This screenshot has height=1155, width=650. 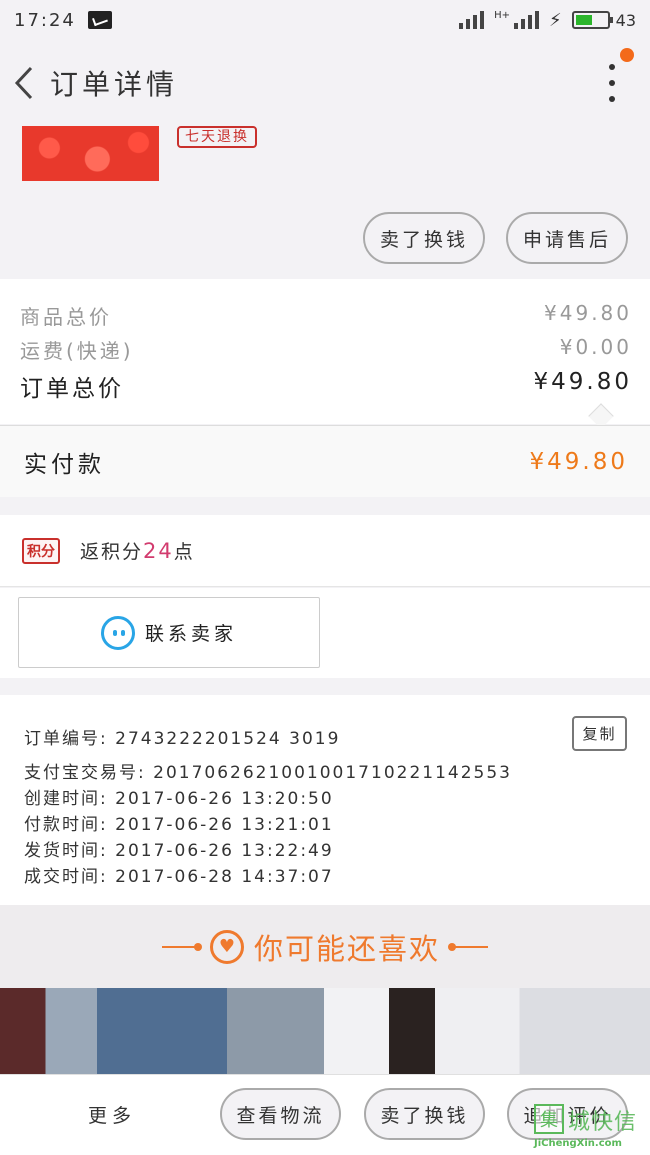 I want to click on sell-for-cash-button: 卖了换钱, so click(x=424, y=238).